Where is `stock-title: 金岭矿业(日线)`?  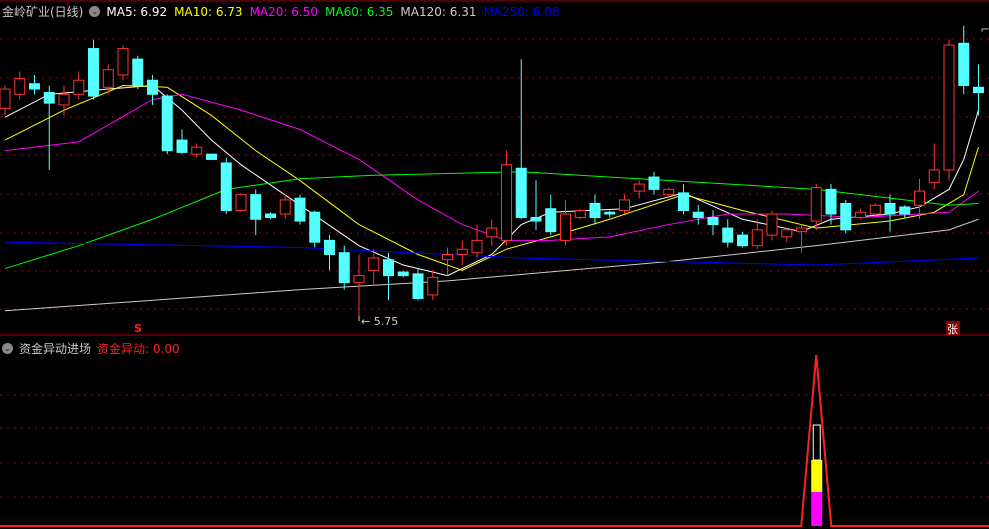
stock-title: 金岭矿业(日线) is located at coordinates (43, 12).